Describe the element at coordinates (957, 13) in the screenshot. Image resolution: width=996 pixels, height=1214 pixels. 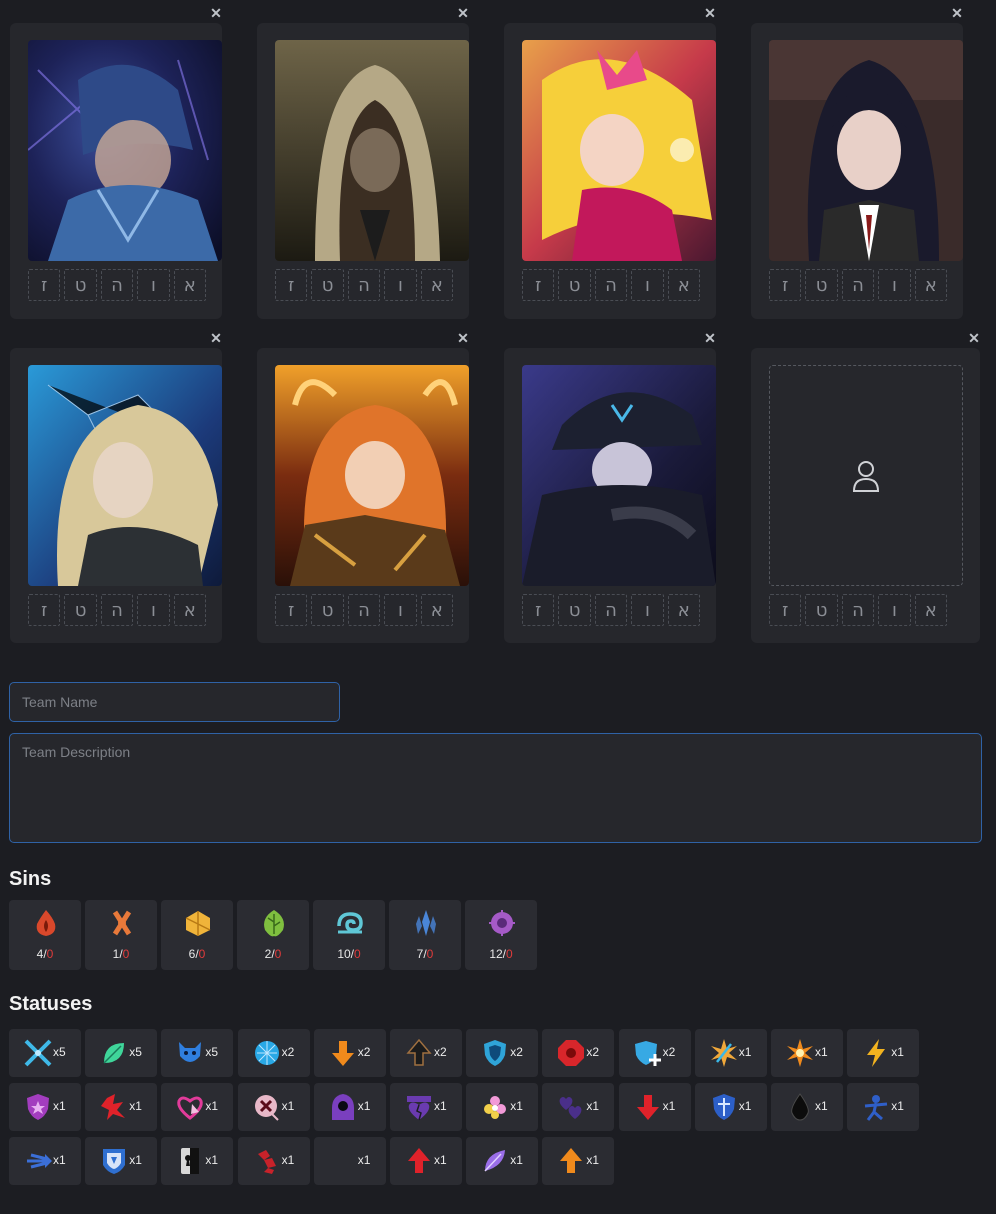
I see `remove-slot-4-icon: ✕` at that location.